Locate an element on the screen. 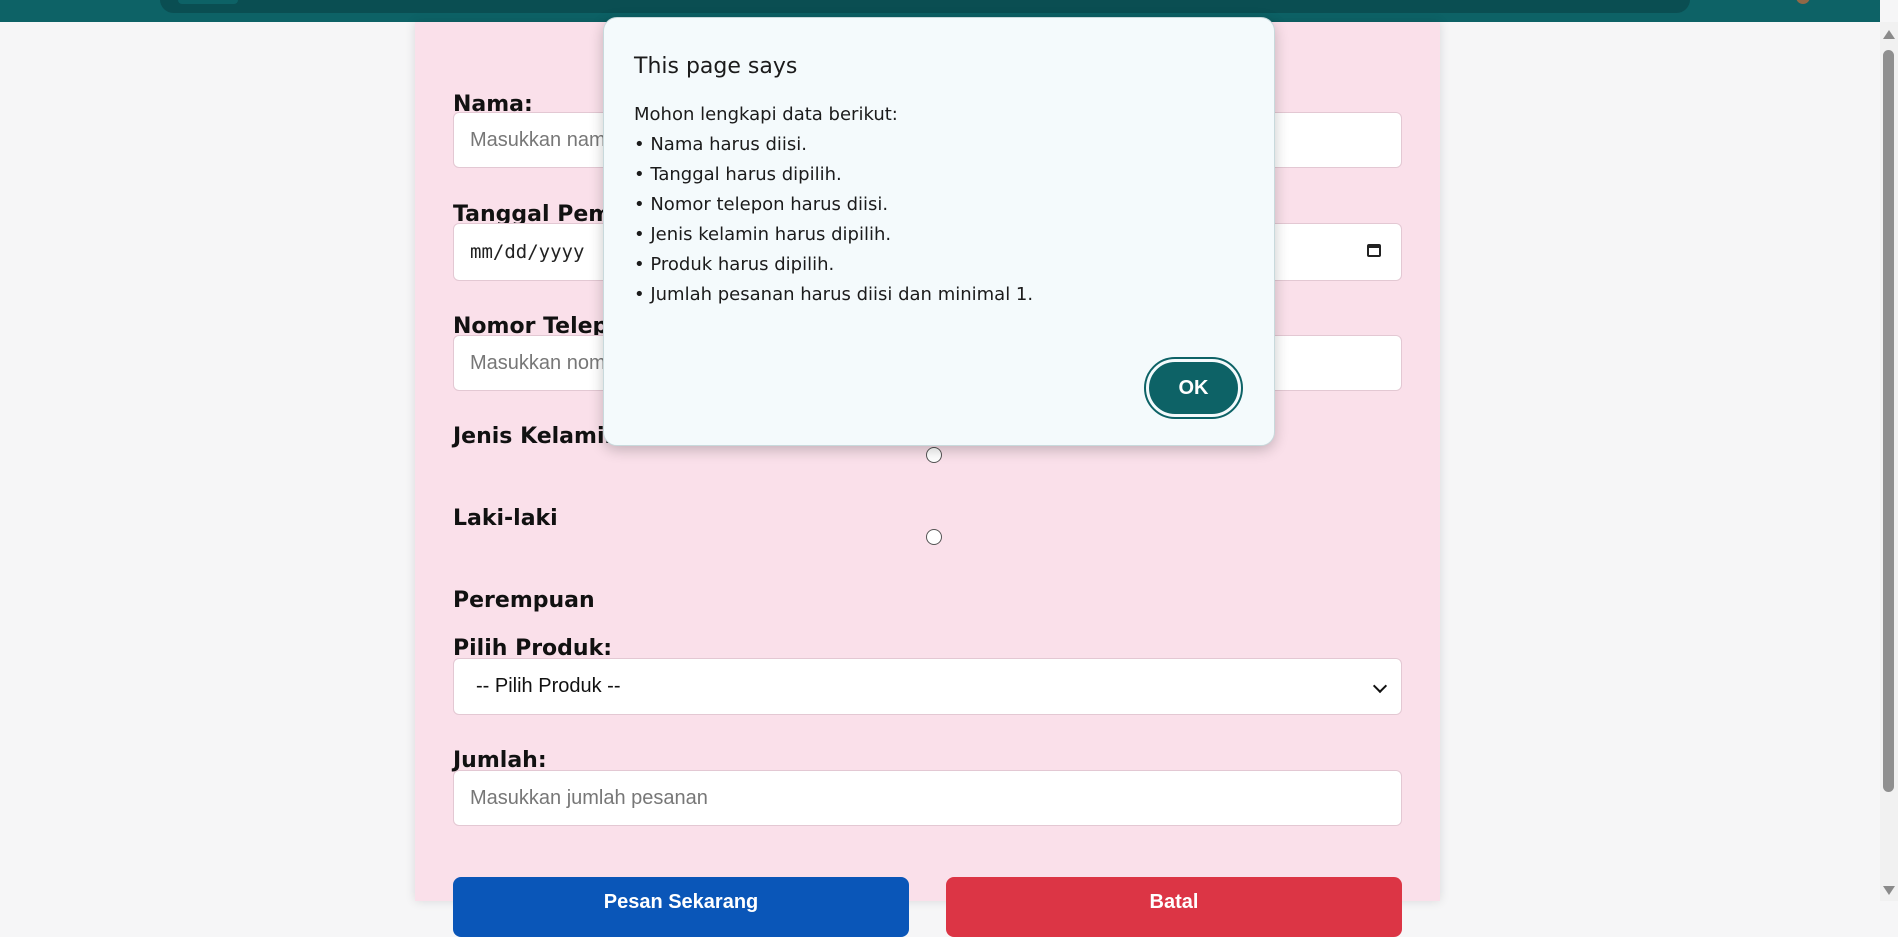  scroll-up-arrow-icon is located at coordinates (1889, 34).